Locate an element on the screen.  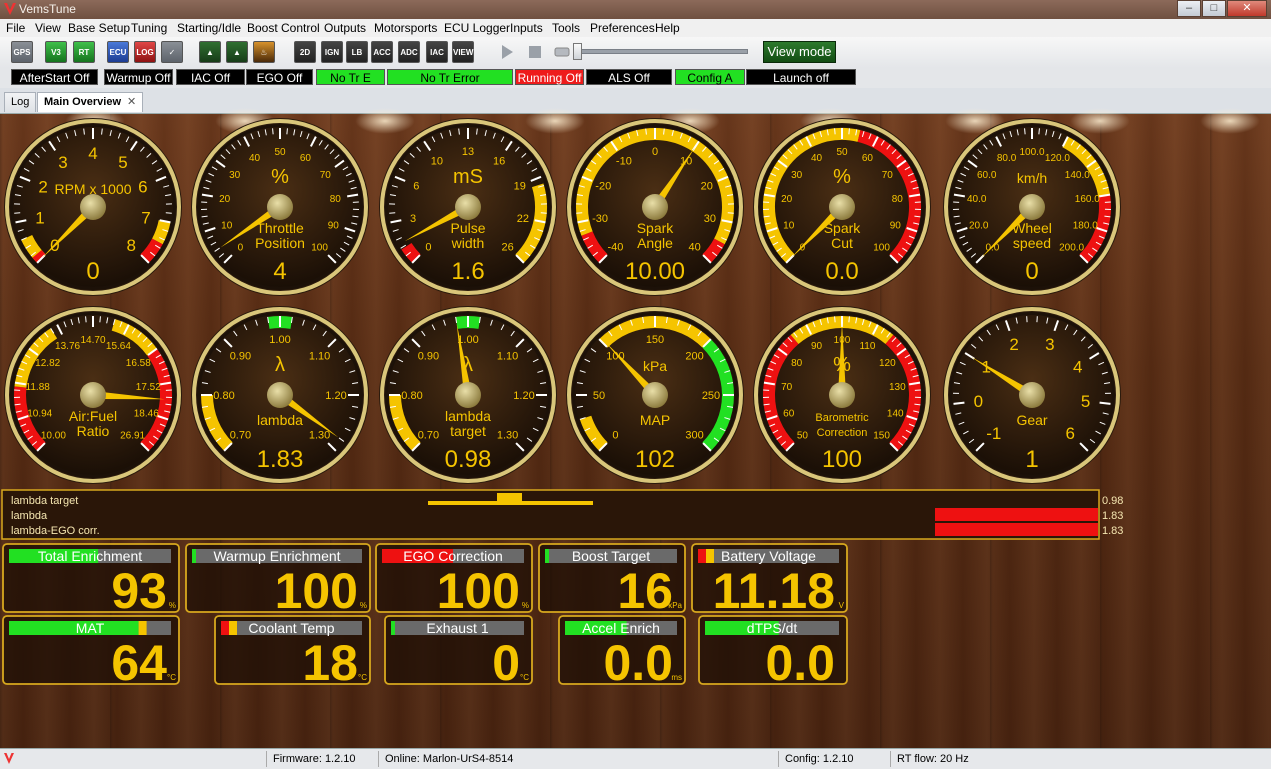
gps-button: GPS is located at coordinates (22, 52).